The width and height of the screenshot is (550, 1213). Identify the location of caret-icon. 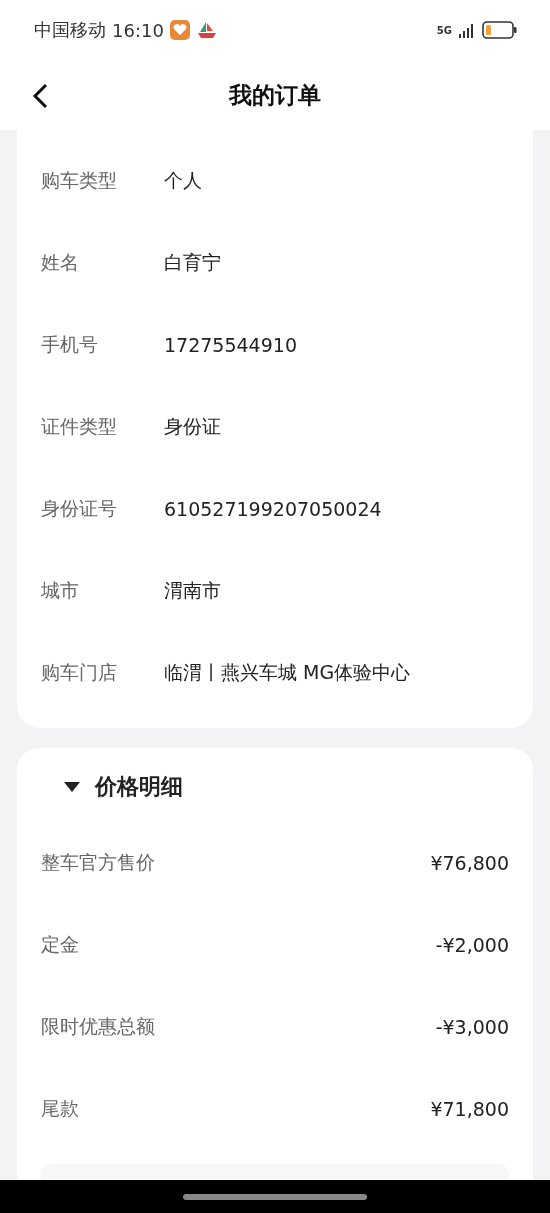
(72, 787).